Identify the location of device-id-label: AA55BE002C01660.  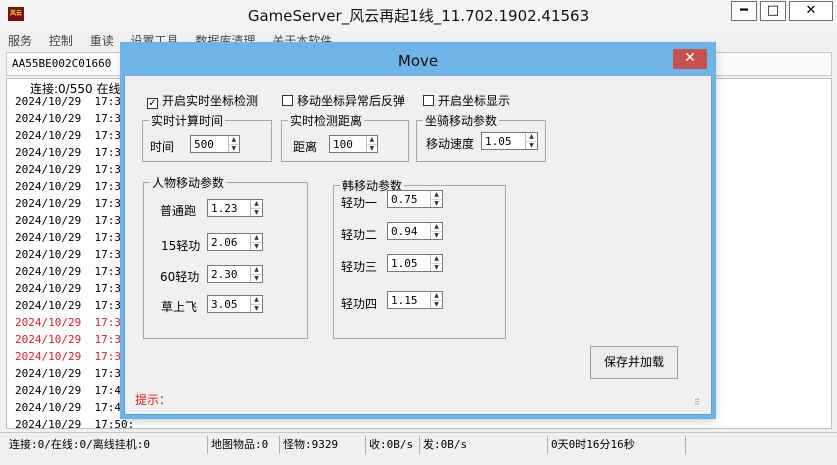
(62, 63).